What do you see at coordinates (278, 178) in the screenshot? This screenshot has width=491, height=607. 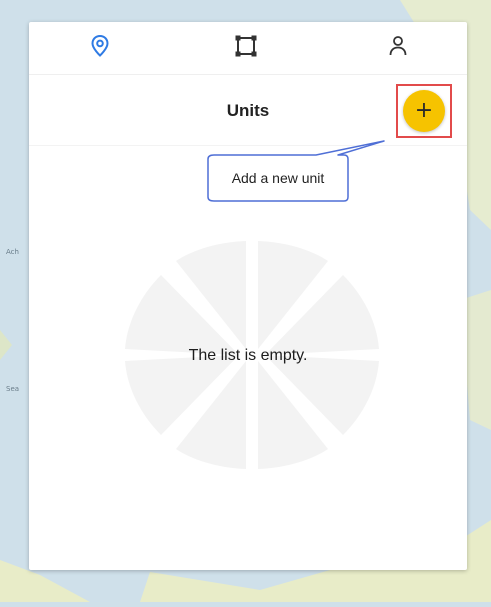 I see `tooltip-text: Add a new unit` at bounding box center [278, 178].